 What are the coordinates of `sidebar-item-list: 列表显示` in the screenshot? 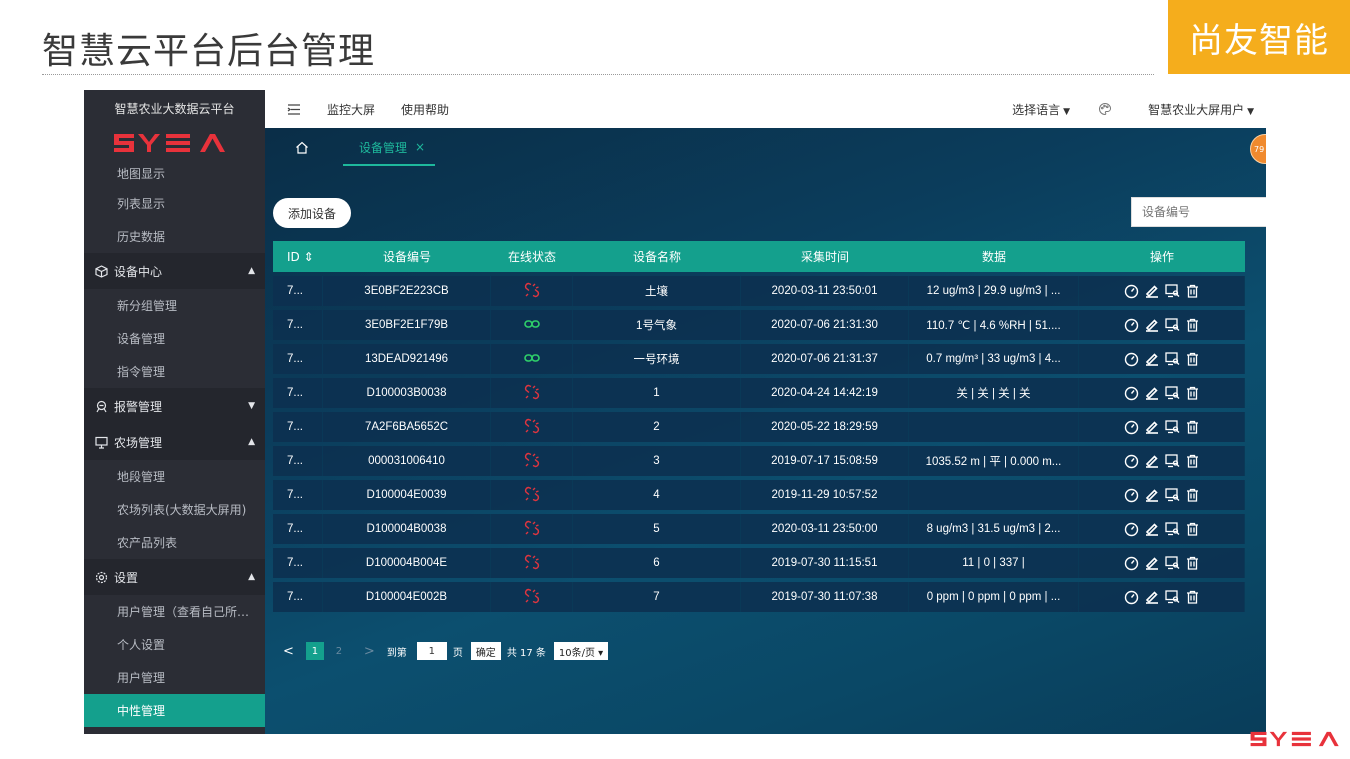 It's located at (174, 203).